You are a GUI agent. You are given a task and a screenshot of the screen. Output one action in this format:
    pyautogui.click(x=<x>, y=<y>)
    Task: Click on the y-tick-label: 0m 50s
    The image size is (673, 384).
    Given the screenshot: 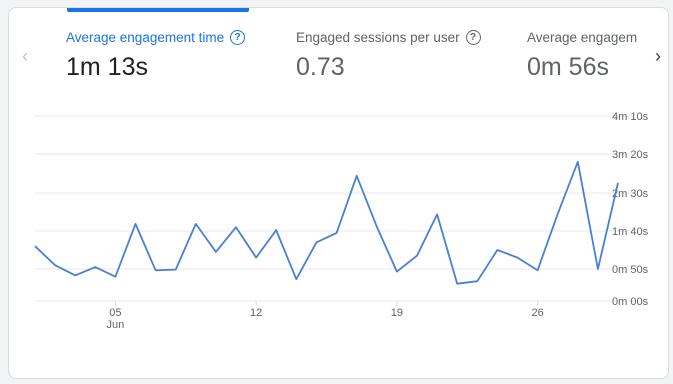 What is the action you would take?
    pyautogui.click(x=630, y=270)
    